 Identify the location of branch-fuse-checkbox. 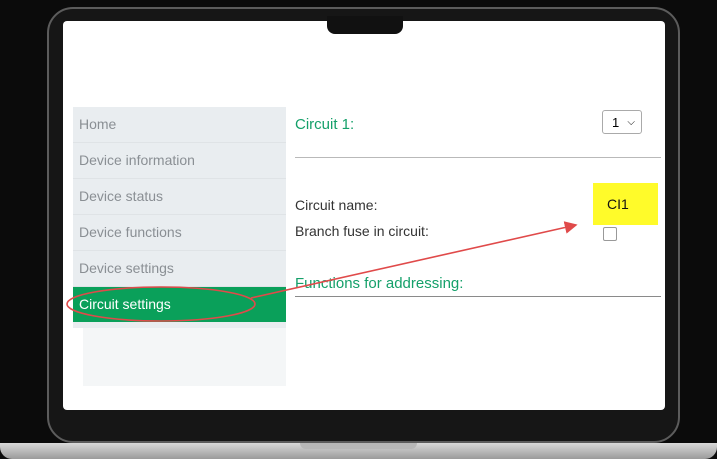
(610, 234).